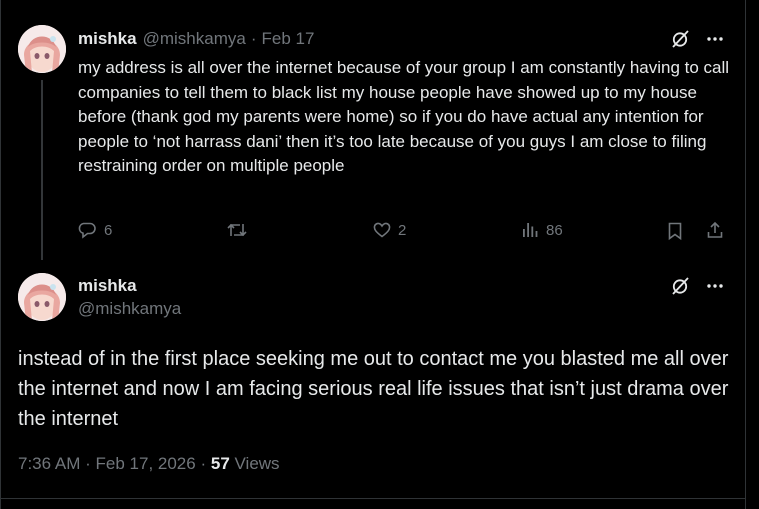 This screenshot has height=509, width=759. Describe the element at coordinates (237, 230) in the screenshot. I see `repost-icon` at that location.